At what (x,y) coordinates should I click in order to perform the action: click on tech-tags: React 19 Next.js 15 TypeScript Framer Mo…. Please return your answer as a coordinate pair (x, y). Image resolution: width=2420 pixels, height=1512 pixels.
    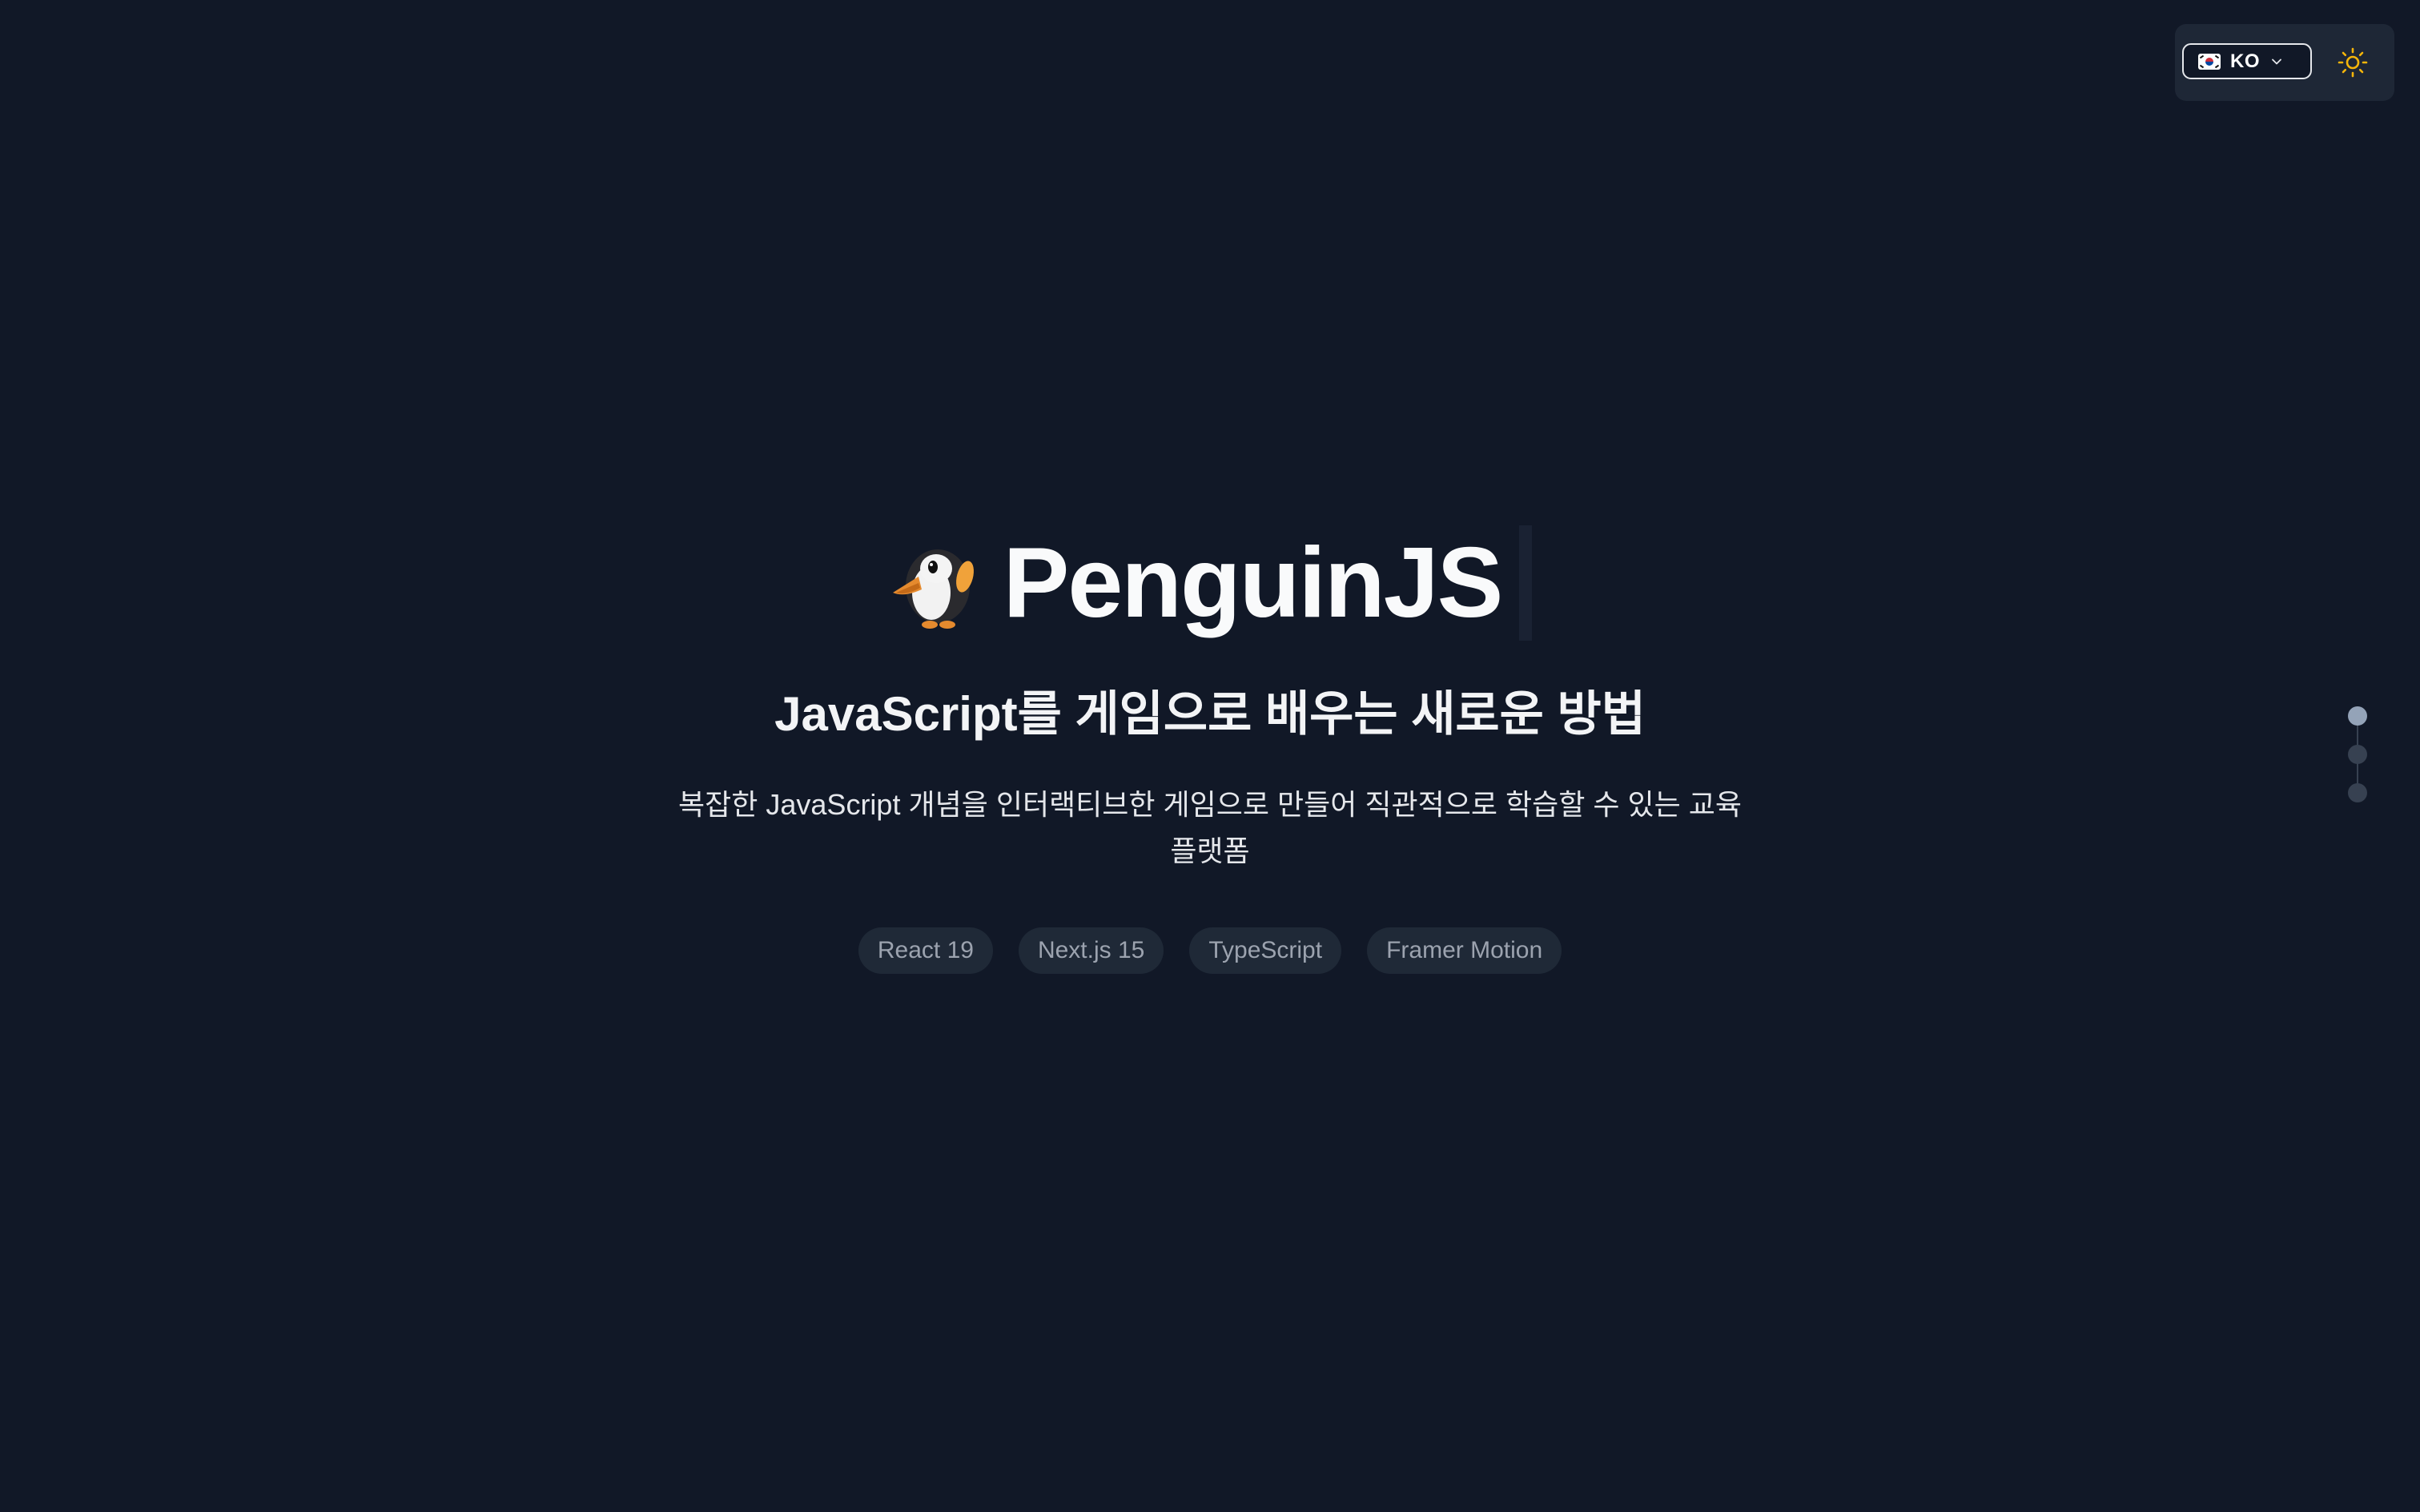
    Looking at the image, I should click on (1210, 950).